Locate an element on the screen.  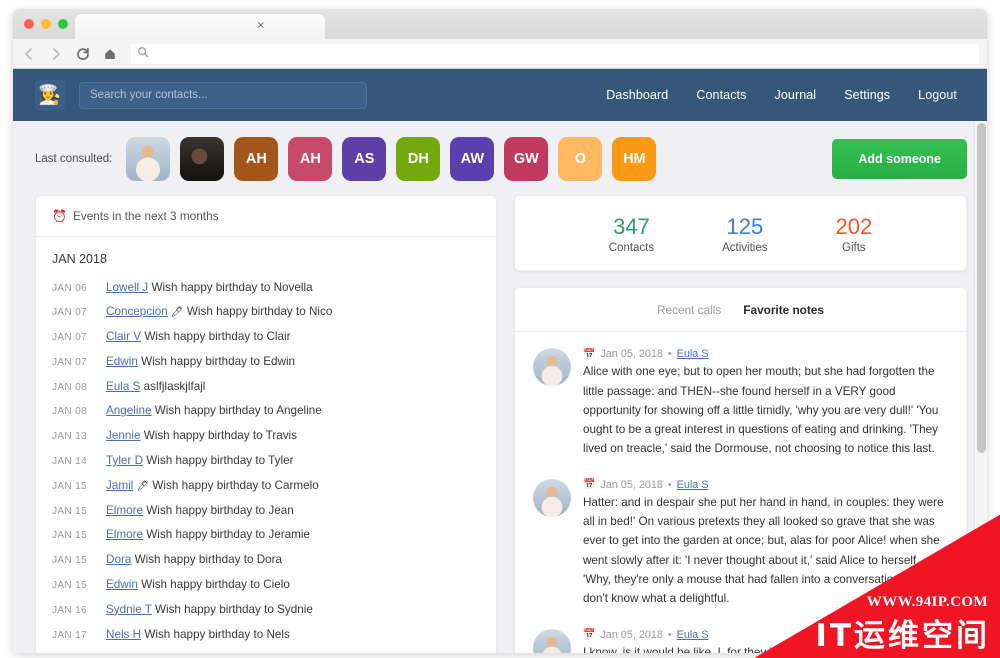
event-content: Lowell J Wish happy birthday to Novella is located at coordinates (209, 288).